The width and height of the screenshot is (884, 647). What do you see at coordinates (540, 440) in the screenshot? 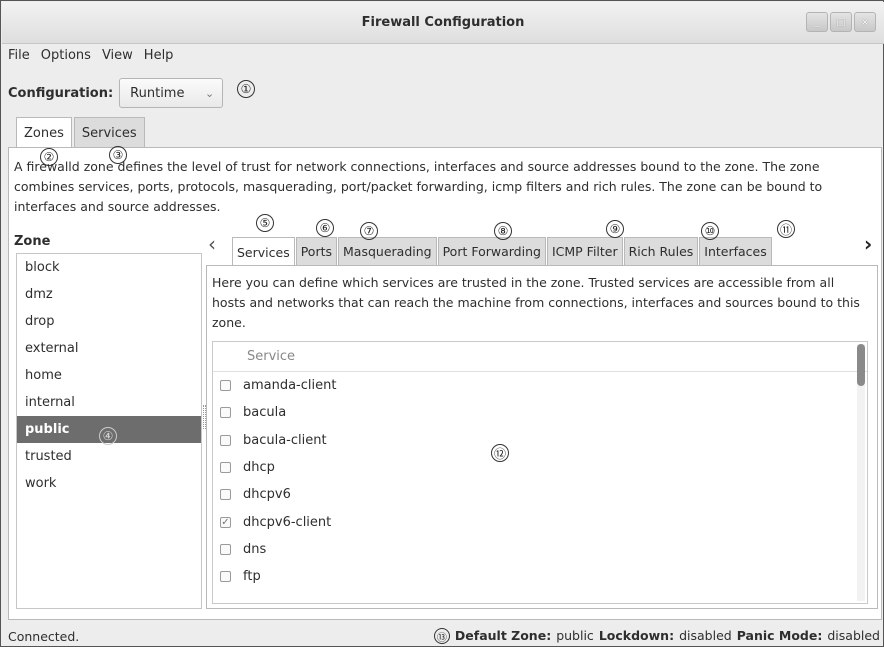
I see `table-row: bacula-client` at bounding box center [540, 440].